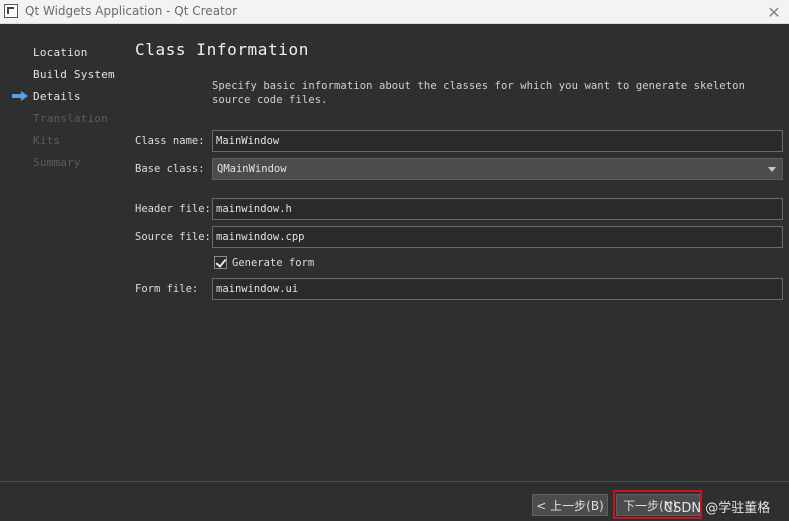 Image resolution: width=789 pixels, height=521 pixels. What do you see at coordinates (60, 52) in the screenshot?
I see `sidebar-item-location: Location` at bounding box center [60, 52].